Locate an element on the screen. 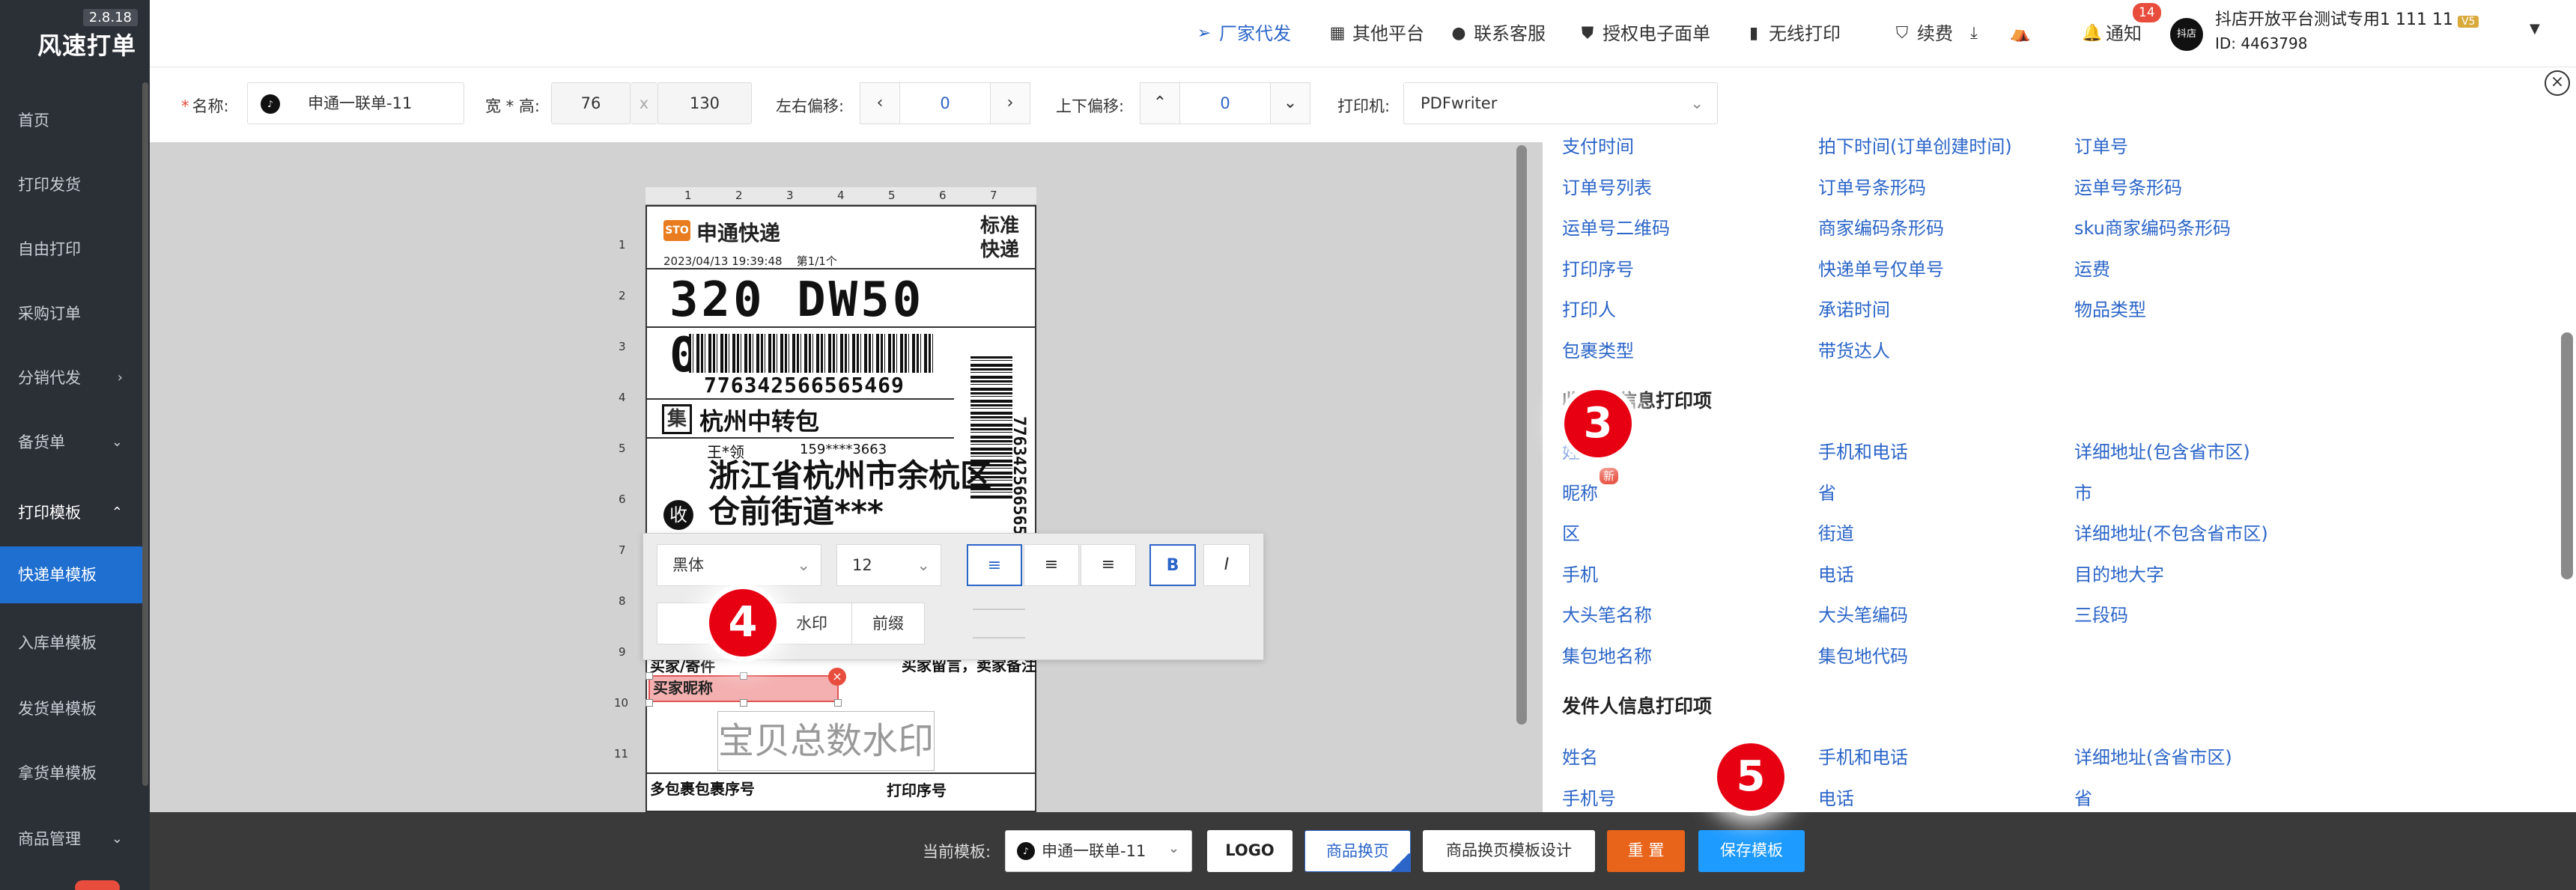 This screenshot has width=2576, height=890. print-item: 运单号条形码 is located at coordinates (2128, 186).